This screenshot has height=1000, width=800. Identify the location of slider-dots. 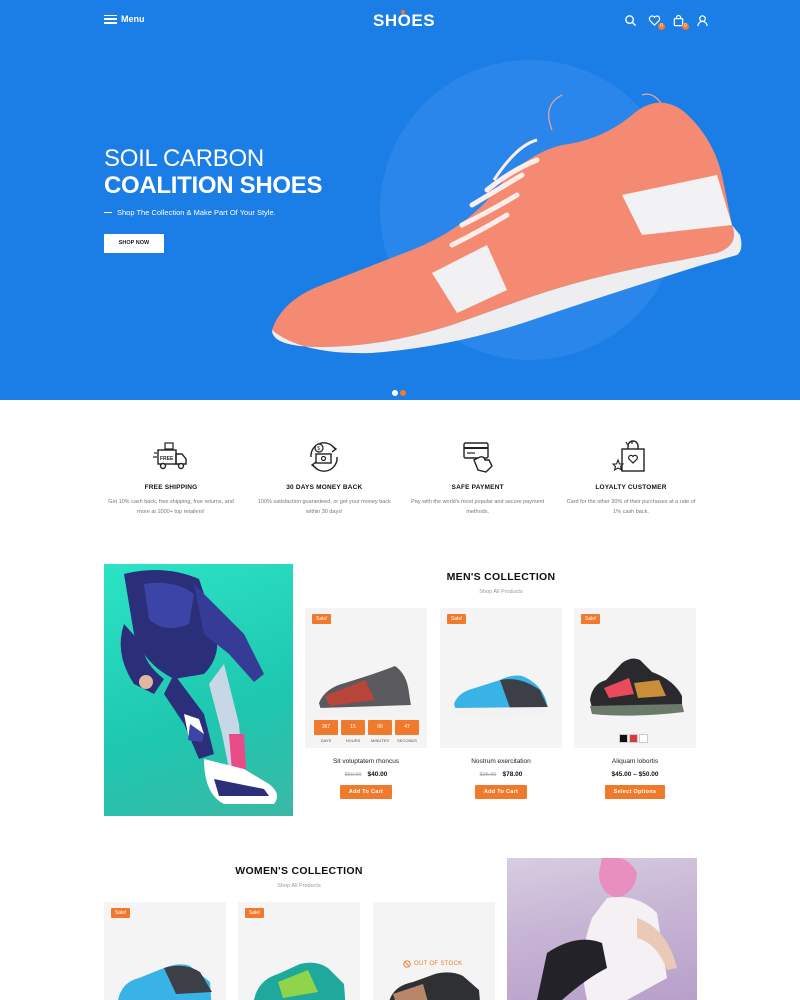
(399, 393).